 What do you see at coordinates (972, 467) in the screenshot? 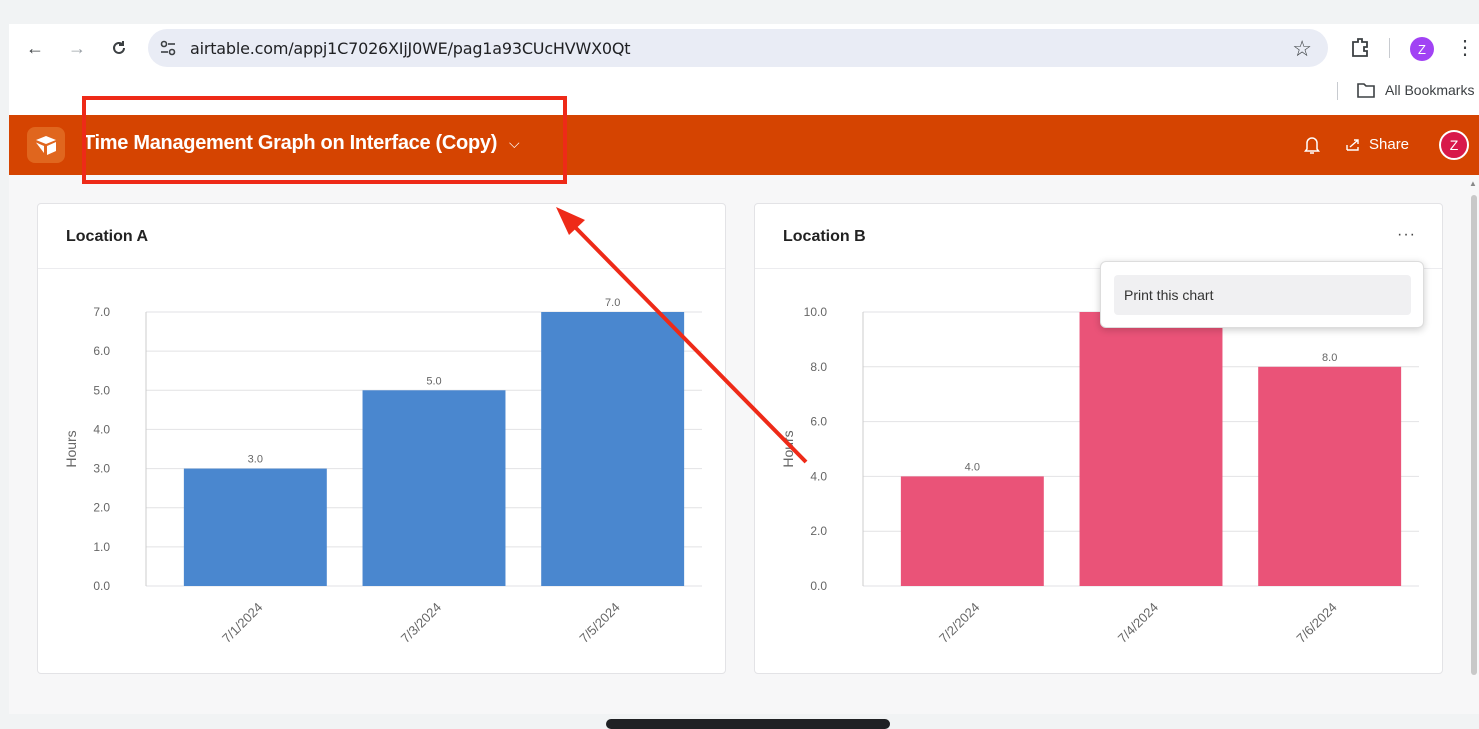
I see `bar-value-label: 4.0` at bounding box center [972, 467].